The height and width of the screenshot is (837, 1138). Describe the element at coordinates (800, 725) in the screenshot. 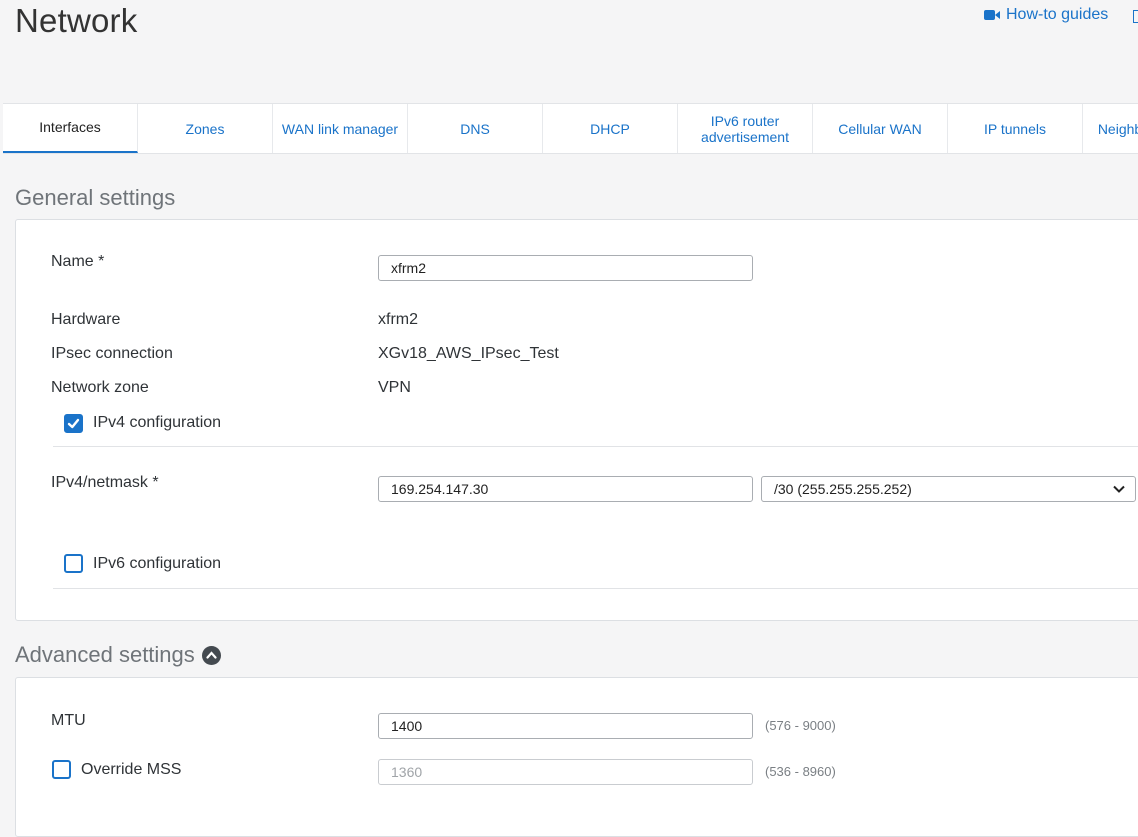

I see `mtu-range: (576 - 9000)` at that location.